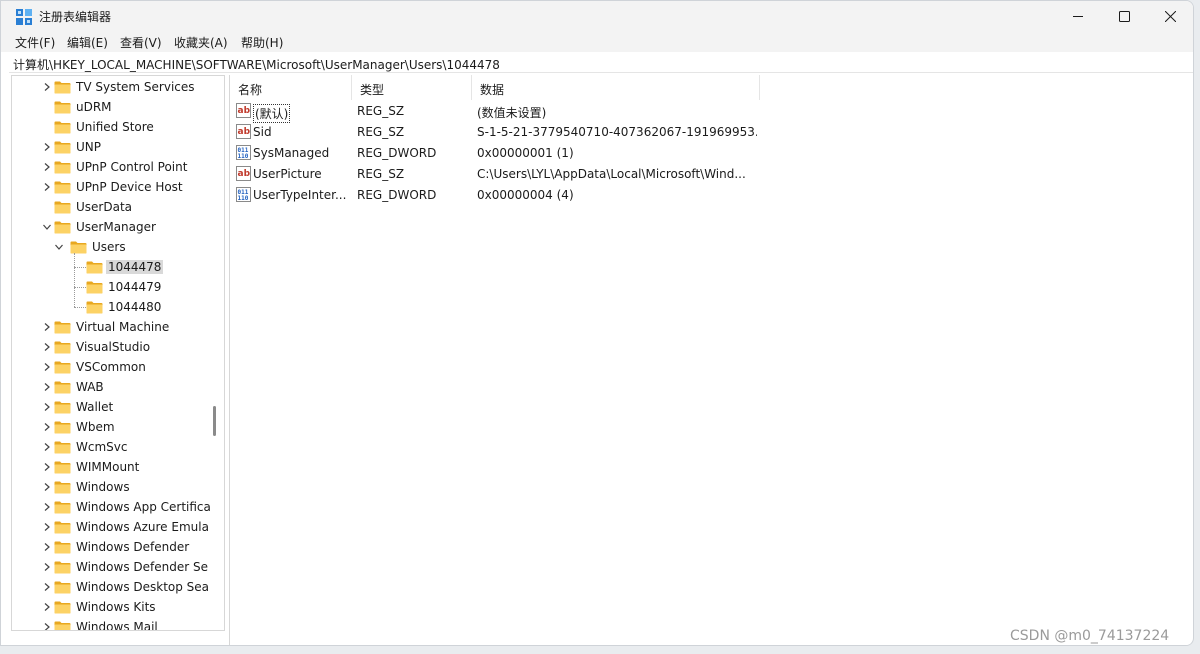 This screenshot has width=1200, height=654. What do you see at coordinates (262, 132) in the screenshot?
I see `value-name: Sid` at bounding box center [262, 132].